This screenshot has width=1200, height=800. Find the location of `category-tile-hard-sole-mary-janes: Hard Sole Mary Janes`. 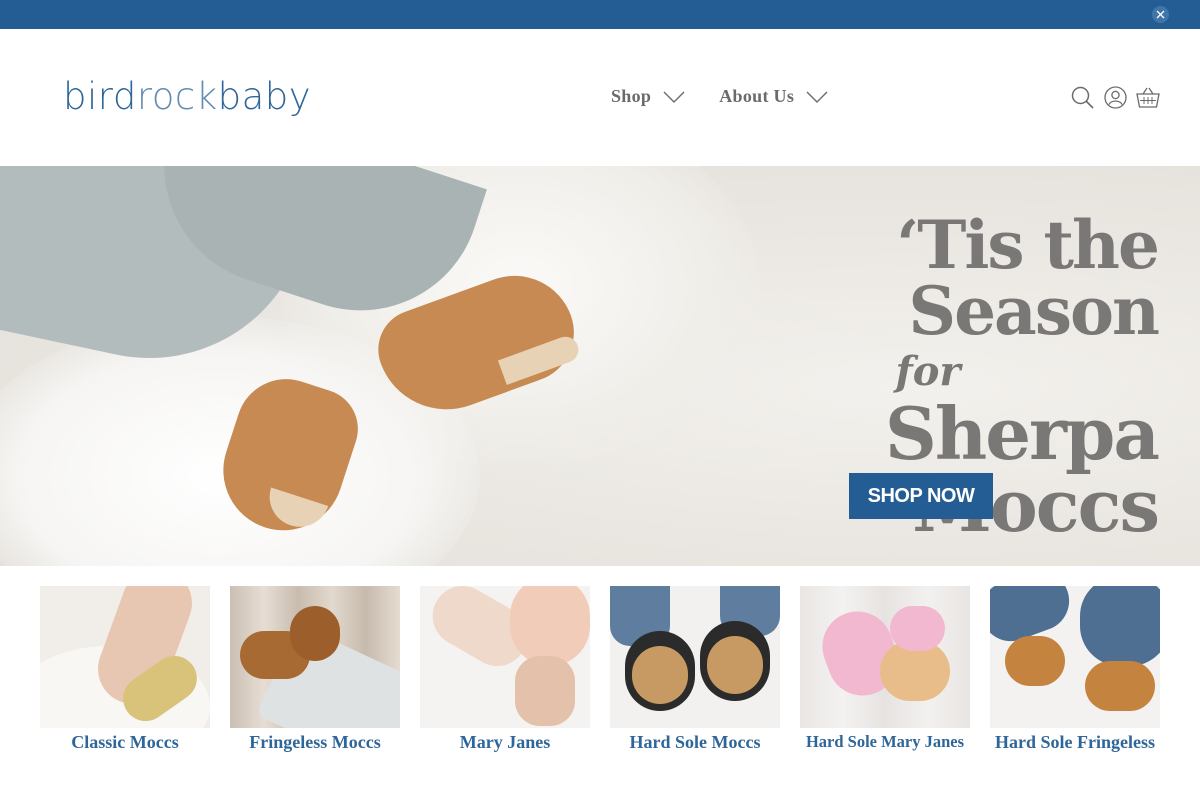

category-tile-hard-sole-mary-janes: Hard Sole Mary Janes is located at coordinates (885, 669).